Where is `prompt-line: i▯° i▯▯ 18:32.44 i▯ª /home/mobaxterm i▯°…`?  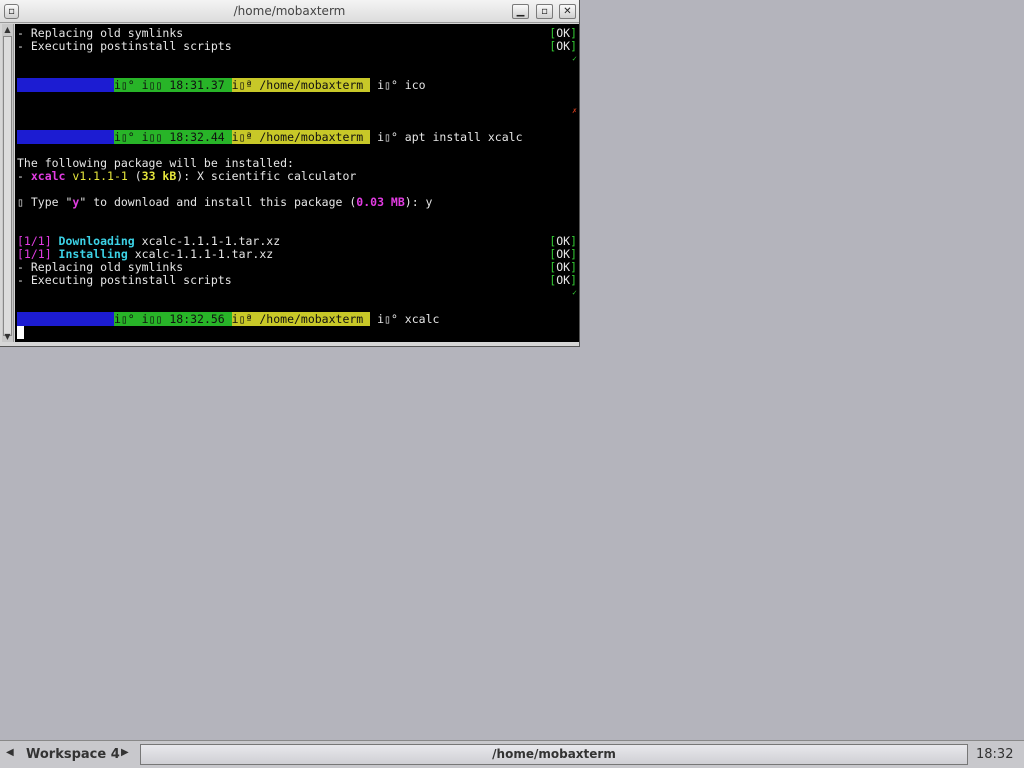
prompt-line: i▯° i▯▯ 18:32.44 i▯ª /home/mobaxterm i▯°… is located at coordinates (270, 137).